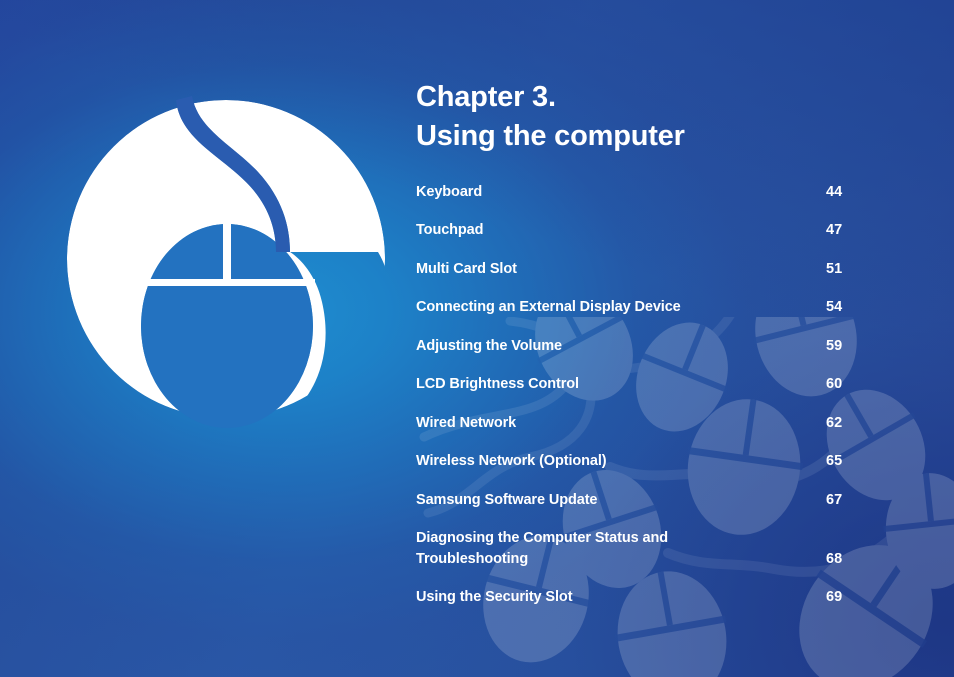 The height and width of the screenshot is (677, 954). Describe the element at coordinates (671, 500) in the screenshot. I see `toc-entry-samsung-software-update: Samsung Software Update 67` at that location.